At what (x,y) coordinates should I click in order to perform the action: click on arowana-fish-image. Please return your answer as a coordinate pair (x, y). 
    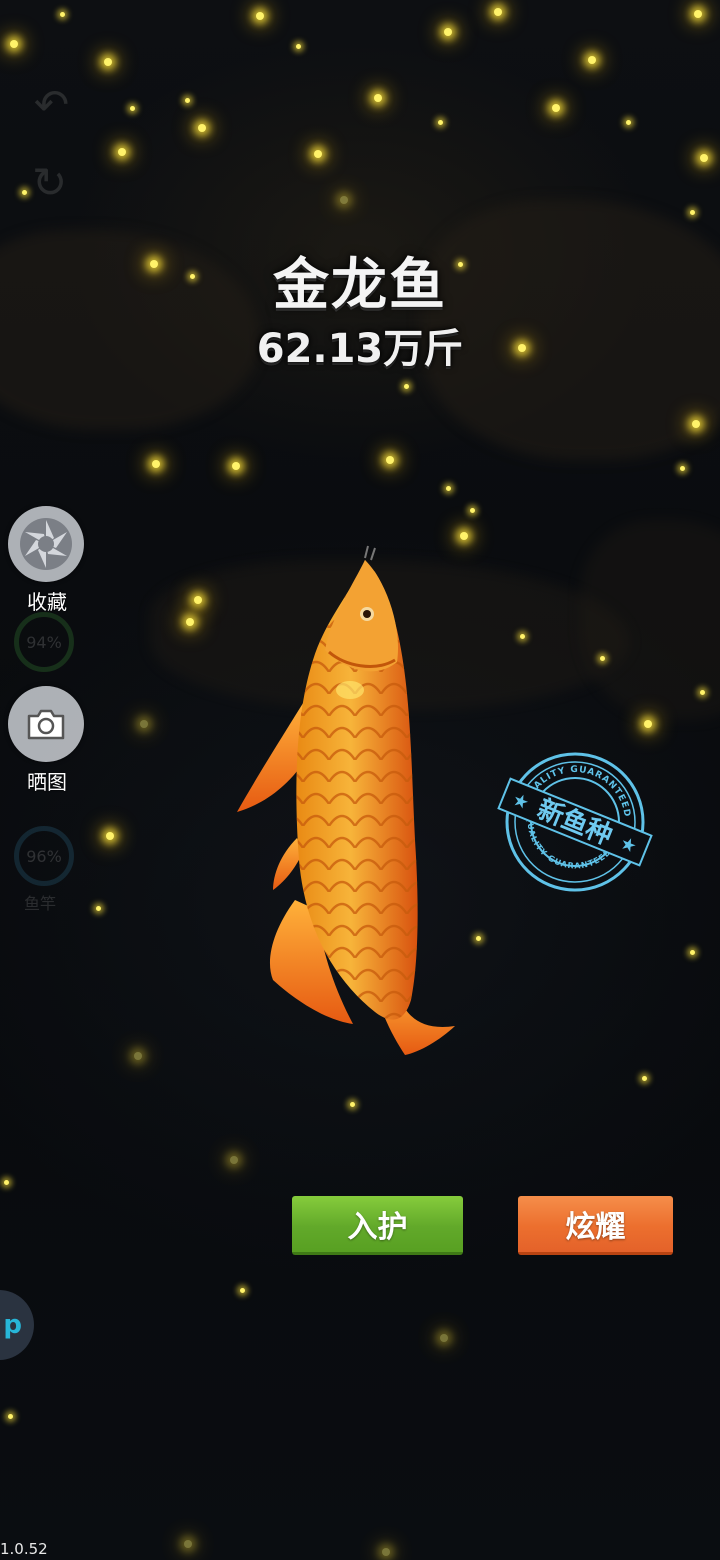
    Looking at the image, I should click on (346, 800).